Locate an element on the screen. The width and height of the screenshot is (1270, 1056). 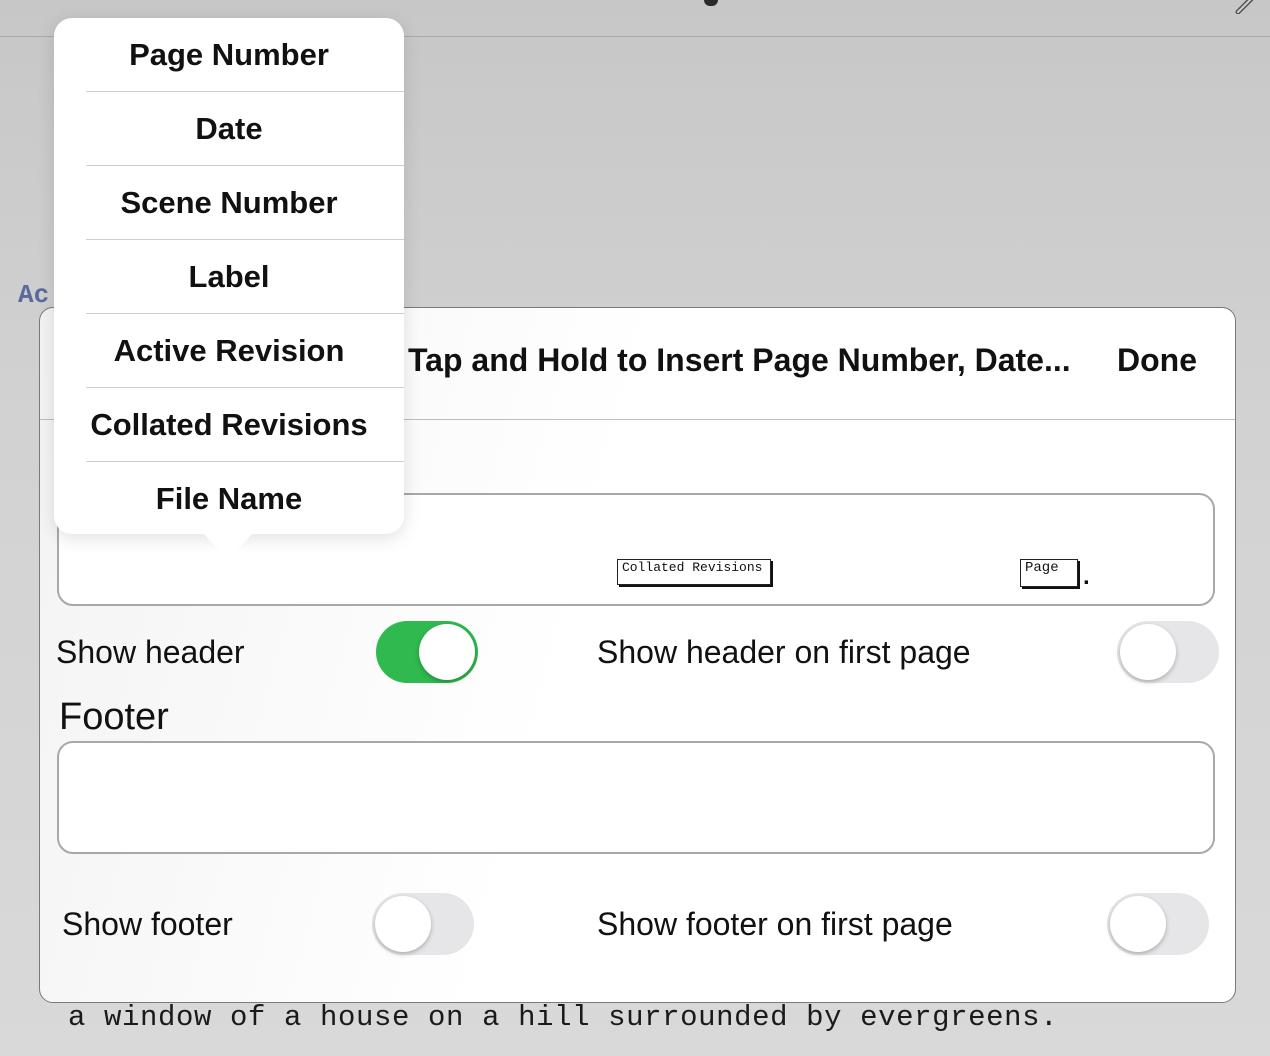
menu-item-active-revision: Active Revision is located at coordinates (229, 351).